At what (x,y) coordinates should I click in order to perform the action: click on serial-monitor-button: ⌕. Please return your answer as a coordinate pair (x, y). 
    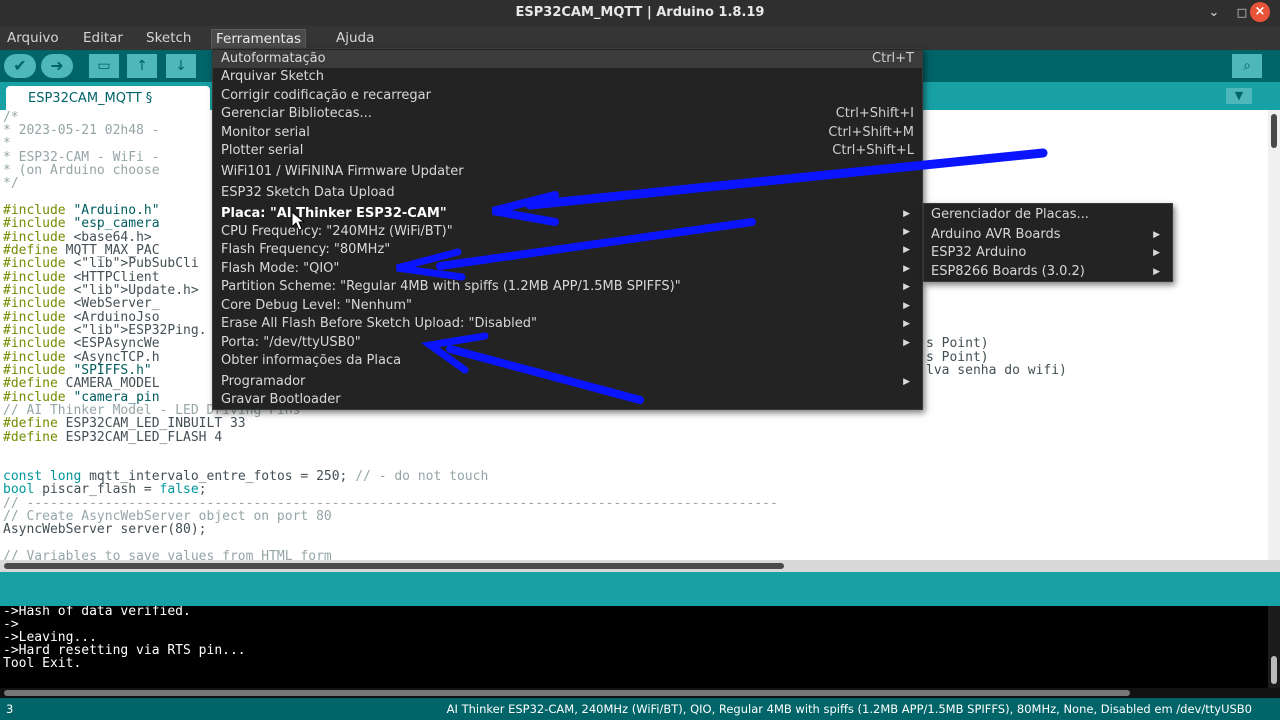
    Looking at the image, I should click on (1247, 66).